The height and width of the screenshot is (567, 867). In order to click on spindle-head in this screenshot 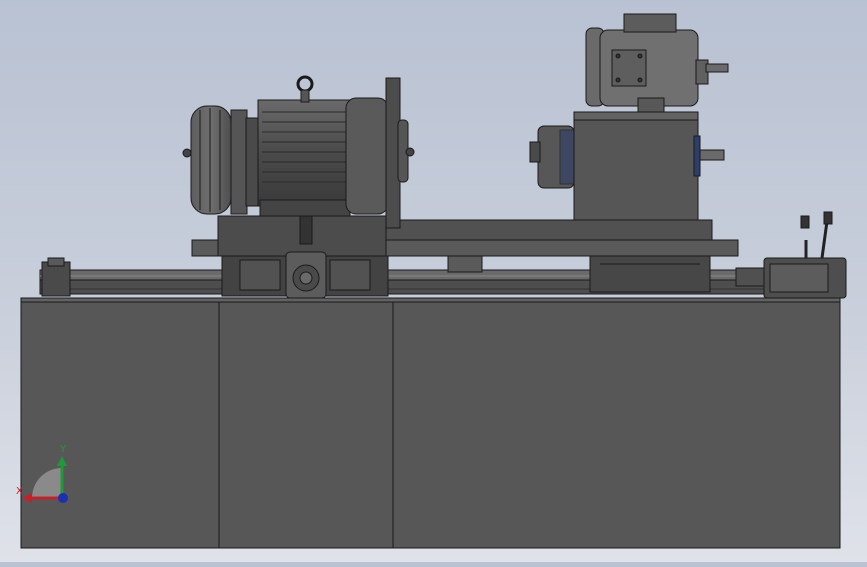, I will do `click(627, 166)`.